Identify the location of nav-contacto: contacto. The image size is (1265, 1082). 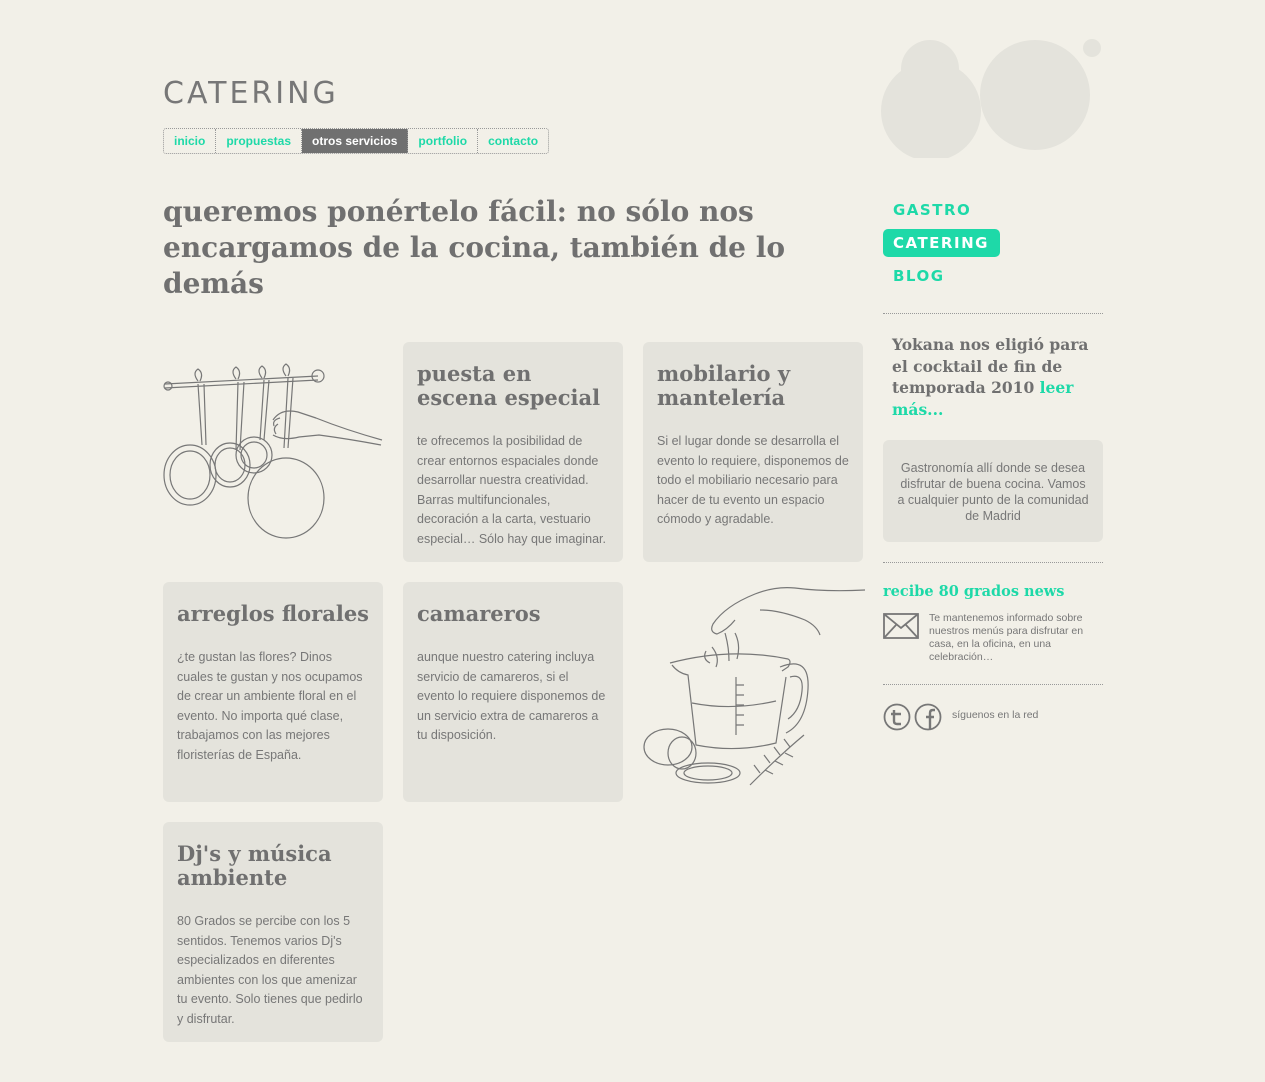
(513, 141).